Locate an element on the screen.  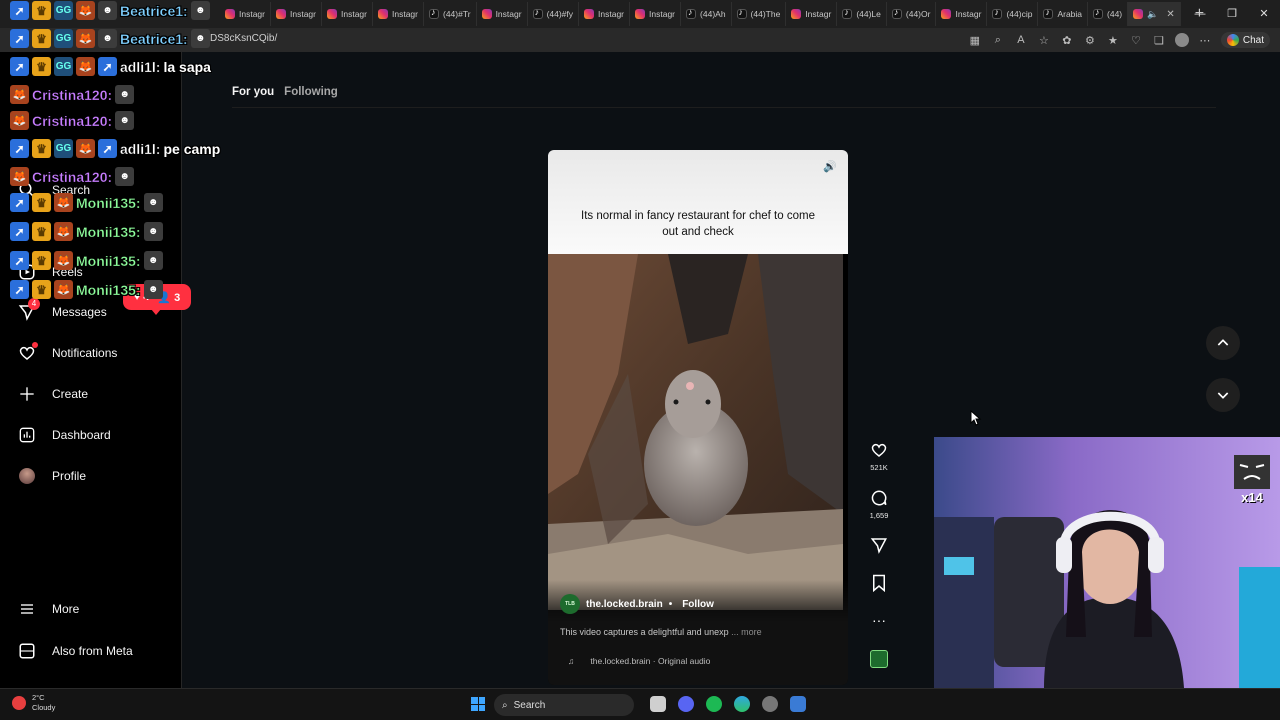
profile-avatar is located at coordinates (1181, 40).